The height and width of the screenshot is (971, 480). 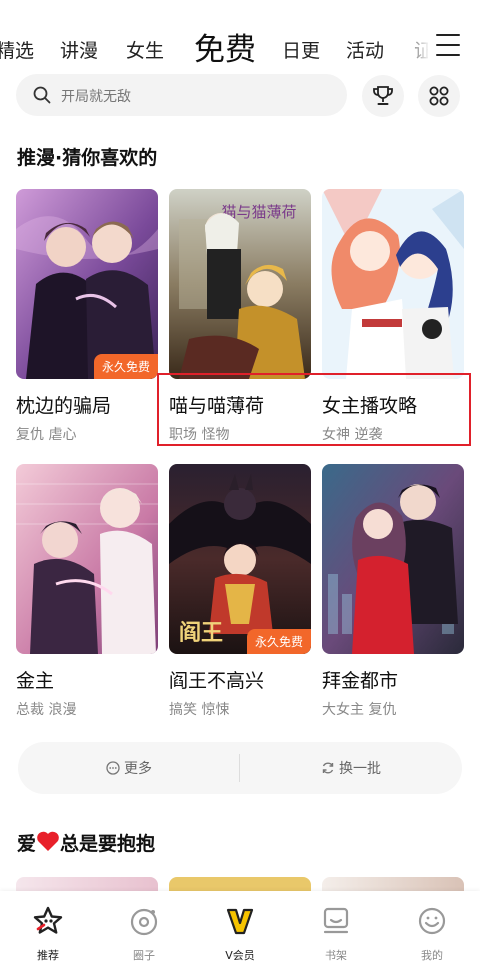 What do you see at coordinates (365, 49) in the screenshot?
I see `tab-events: 活动` at bounding box center [365, 49].